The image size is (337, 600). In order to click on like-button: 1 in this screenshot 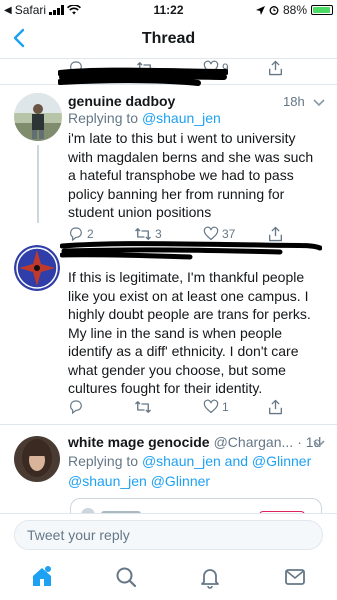, I will do `click(216, 406)`.